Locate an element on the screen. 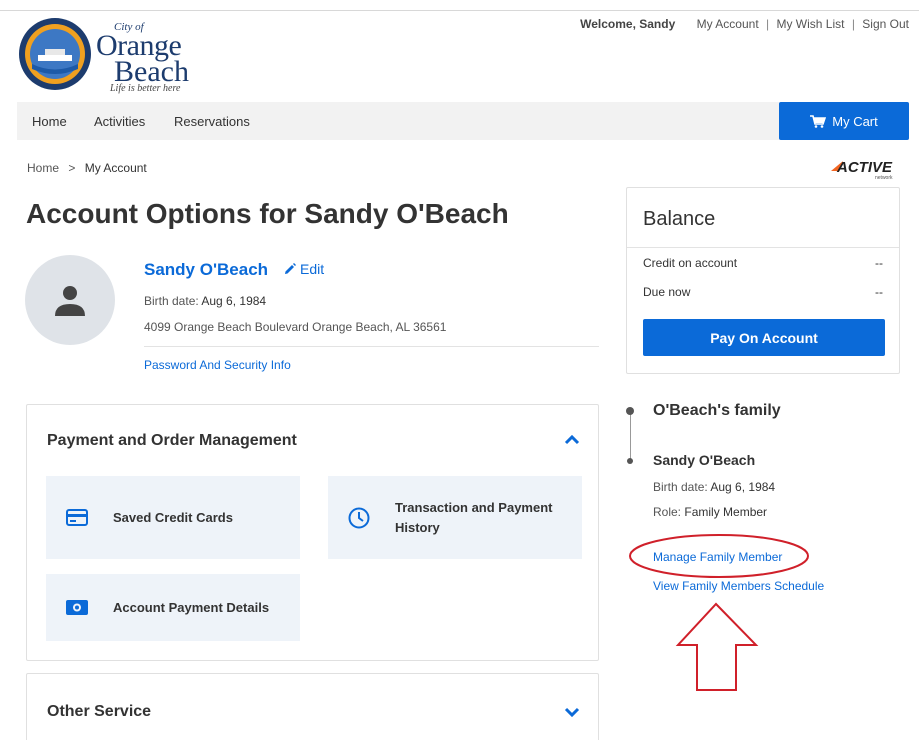  breadcrumb-home: Home is located at coordinates (43, 168).